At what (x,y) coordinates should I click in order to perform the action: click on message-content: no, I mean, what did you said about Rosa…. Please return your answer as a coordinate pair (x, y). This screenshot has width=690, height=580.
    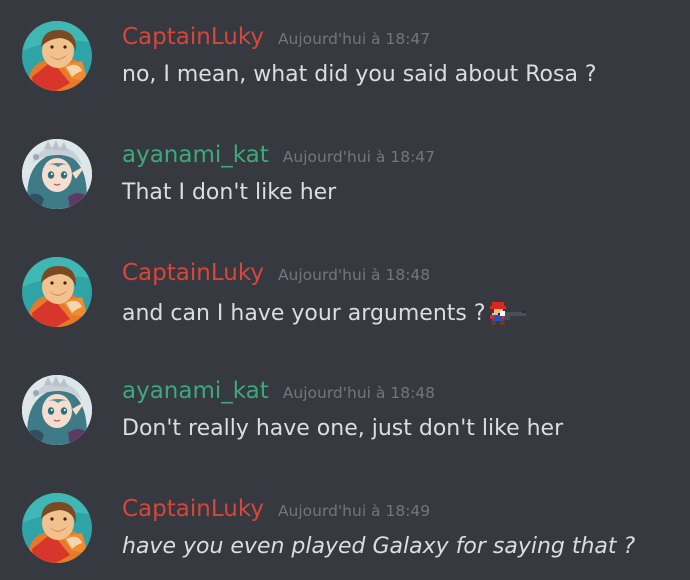
    Looking at the image, I should click on (359, 74).